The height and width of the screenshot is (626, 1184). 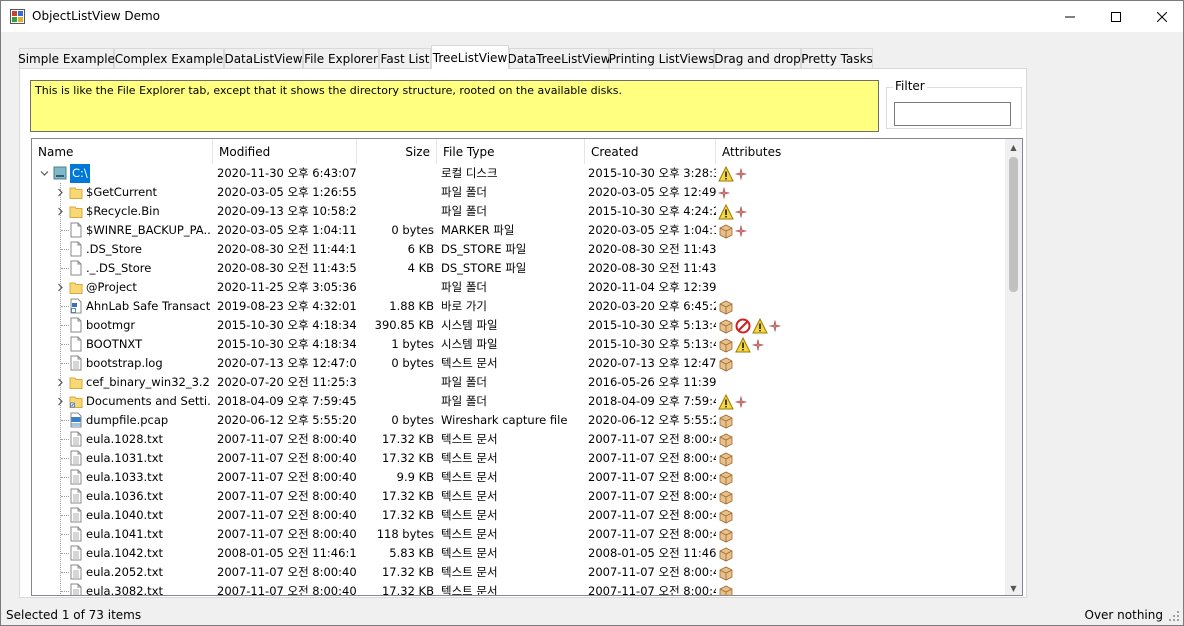 I want to click on tab-fast-list: Fast List, so click(x=405, y=58).